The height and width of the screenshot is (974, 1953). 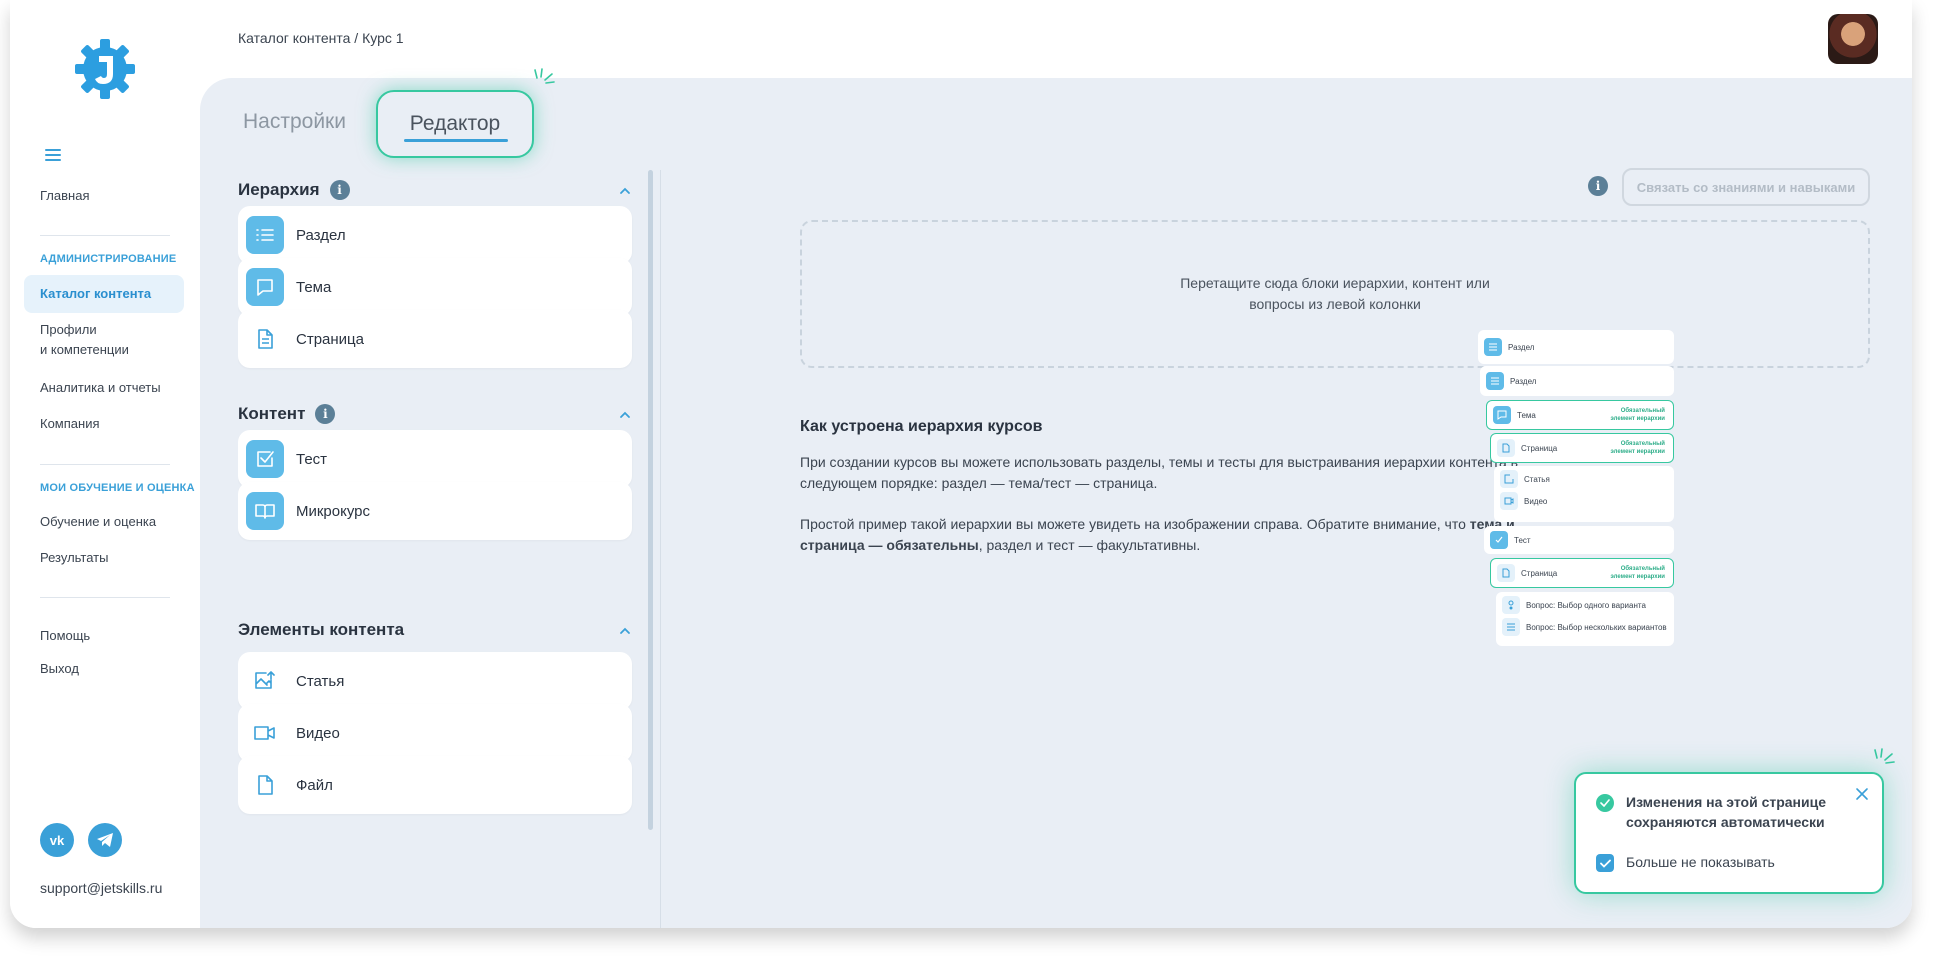 I want to click on sidebar-item-logout: Выход, so click(x=59, y=669).